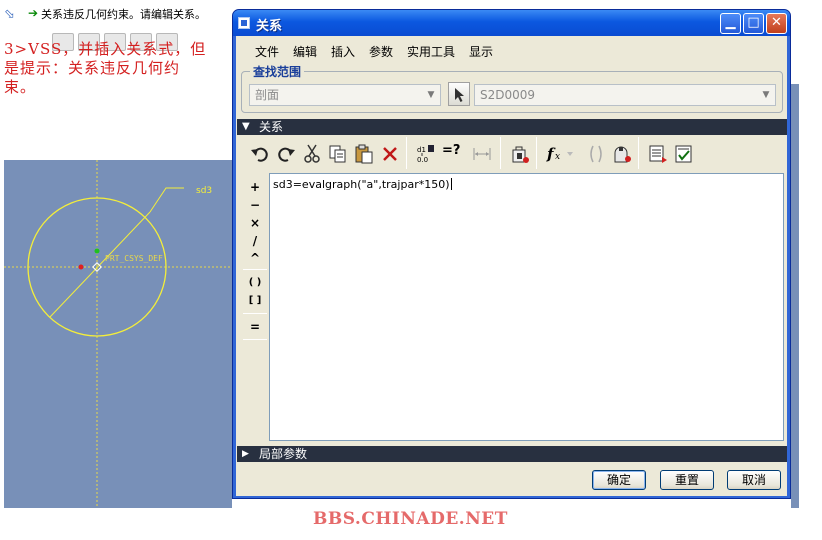  Describe the element at coordinates (410, 519) in the screenshot. I see `watermark: BBS.CHINADE.NET` at that location.